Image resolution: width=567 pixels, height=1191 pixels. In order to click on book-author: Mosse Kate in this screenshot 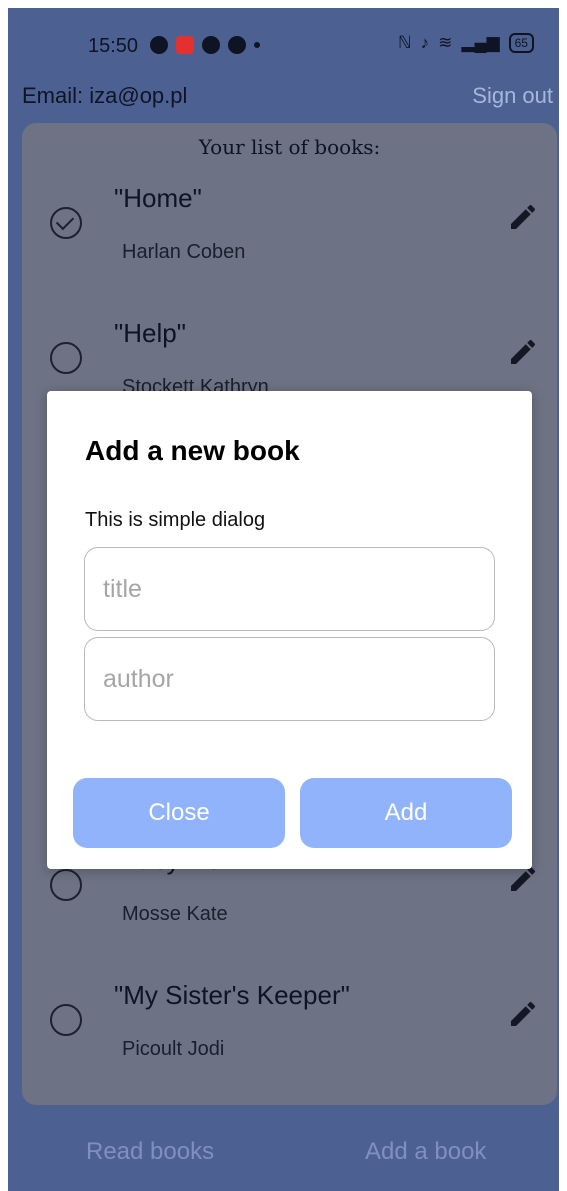, I will do `click(175, 914)`.